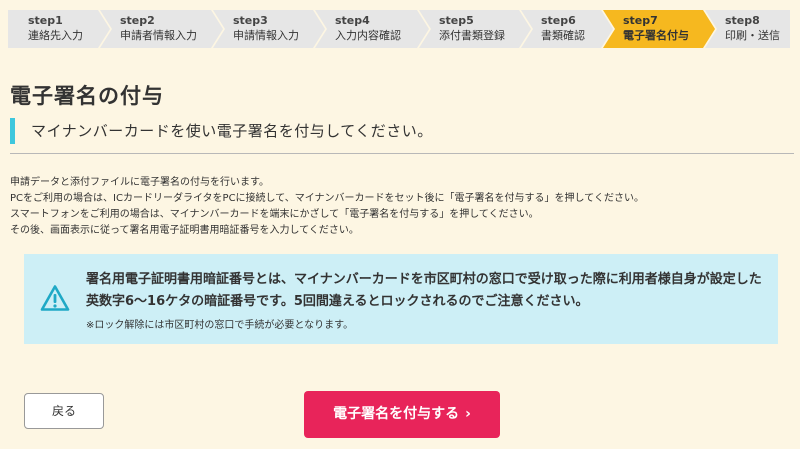 The height and width of the screenshot is (449, 800). I want to click on step-label: 添付書類登録, so click(472, 35).